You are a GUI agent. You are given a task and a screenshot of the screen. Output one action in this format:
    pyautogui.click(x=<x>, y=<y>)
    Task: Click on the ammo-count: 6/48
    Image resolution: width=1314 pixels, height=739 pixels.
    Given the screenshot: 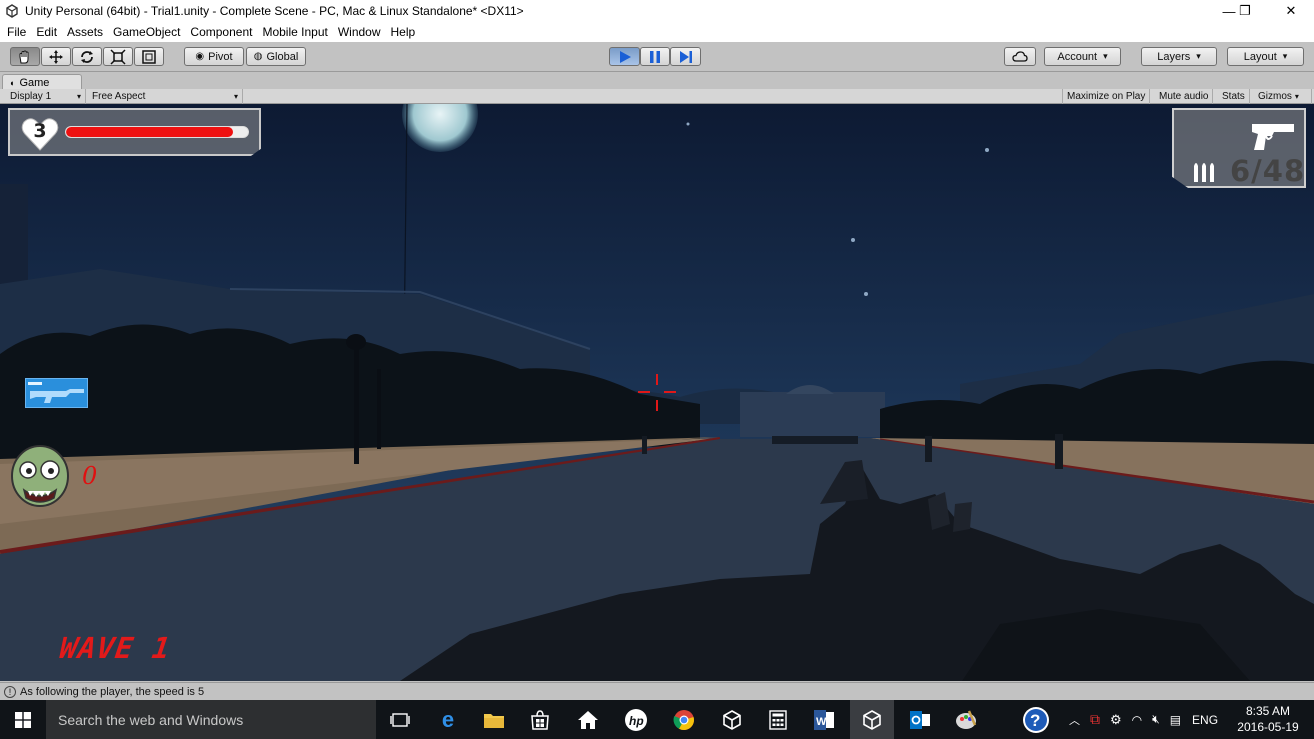 What is the action you would take?
    pyautogui.click(x=1268, y=171)
    